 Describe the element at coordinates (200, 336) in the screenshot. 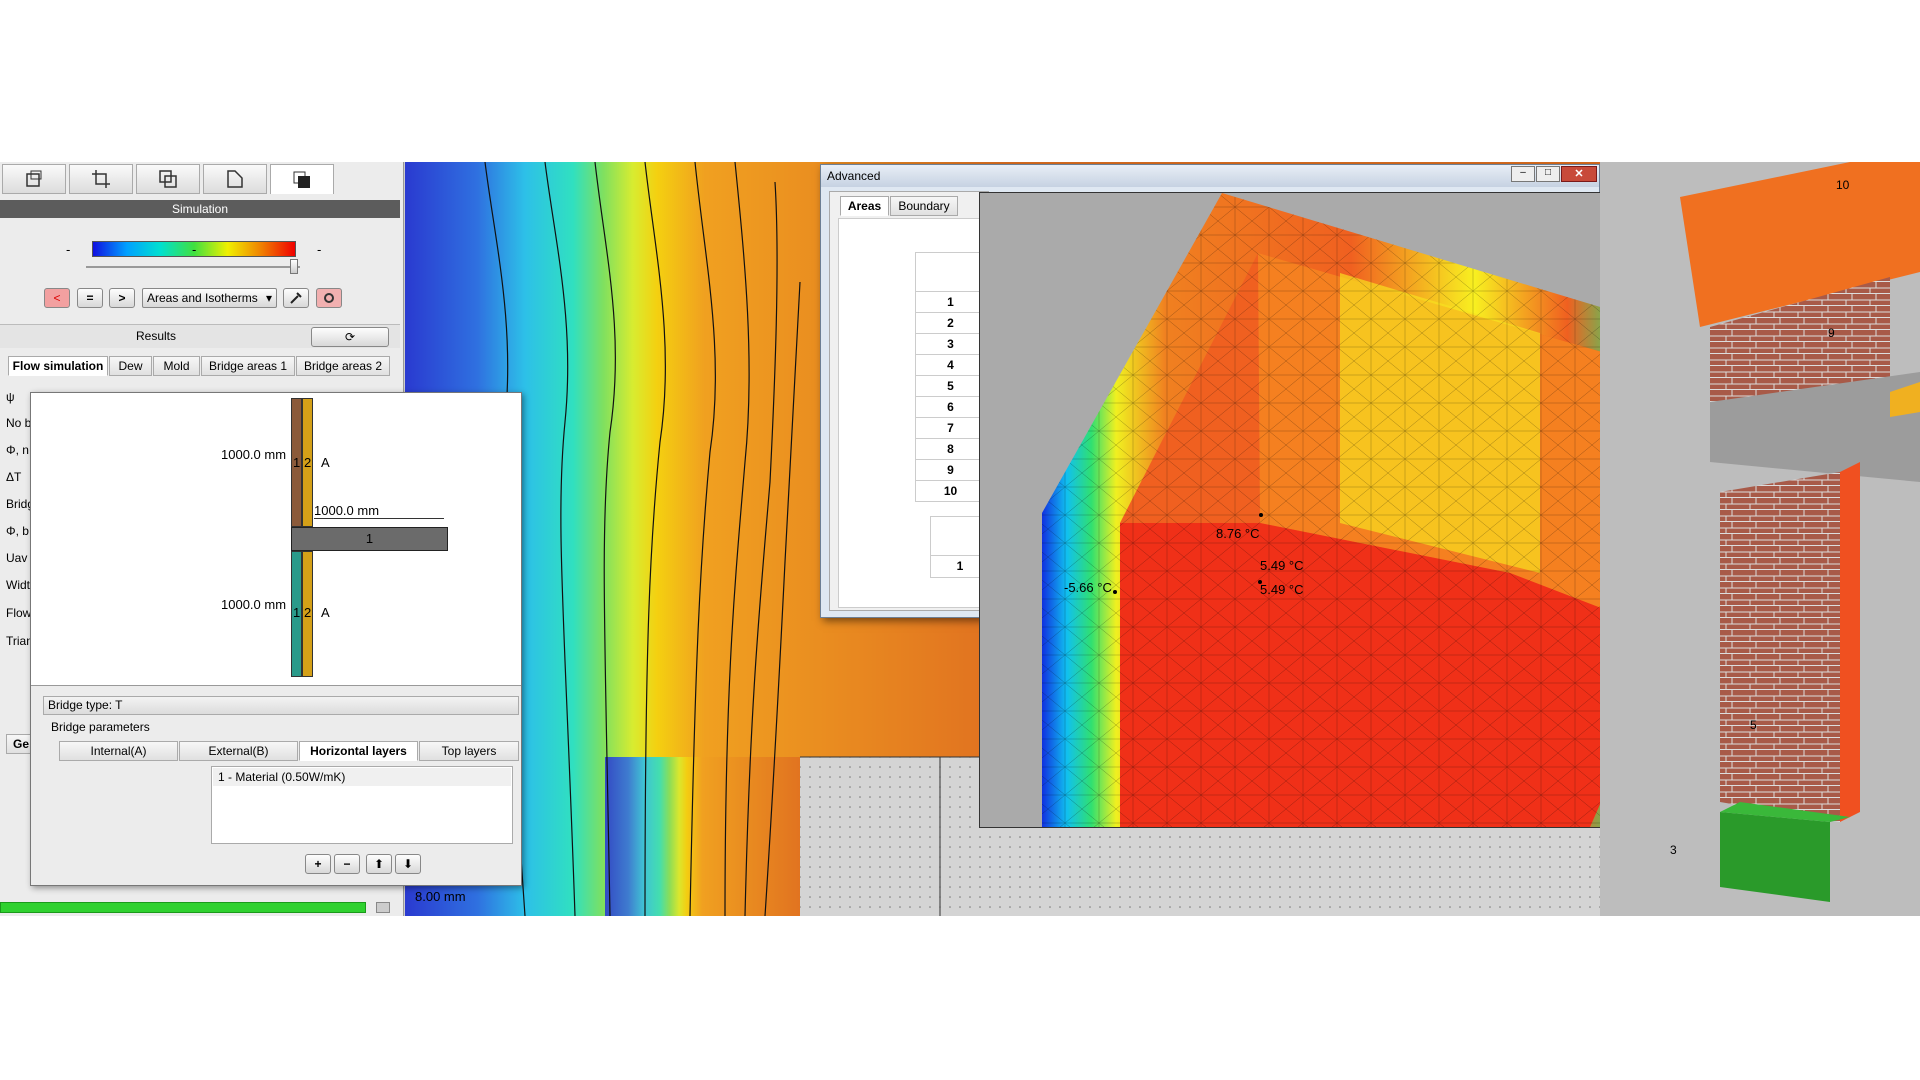

I see `results-bar: Results ⟳` at that location.